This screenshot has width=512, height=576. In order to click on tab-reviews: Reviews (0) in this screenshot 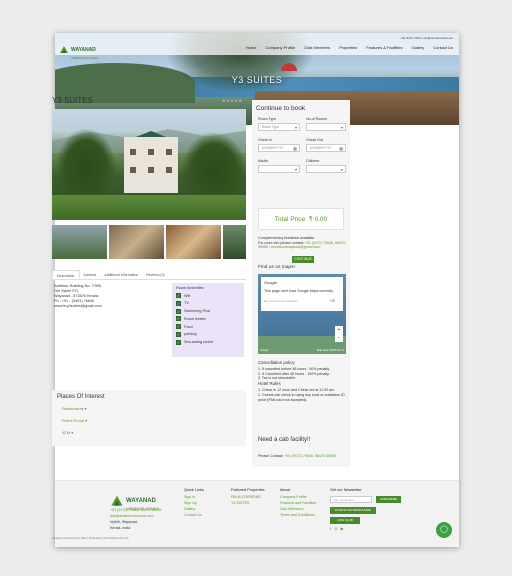, I will do `click(155, 274)`.